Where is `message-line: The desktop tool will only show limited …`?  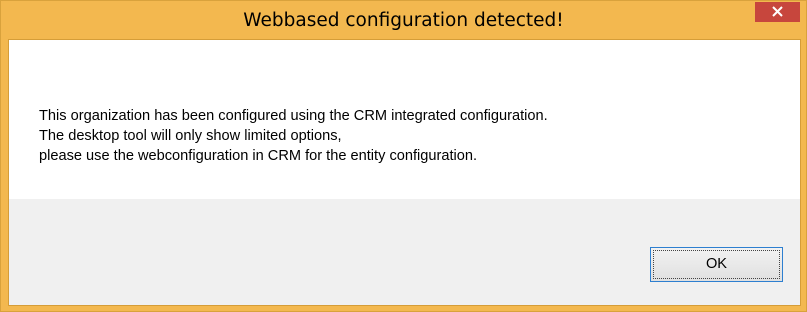
message-line: The desktop tool will only show limited … is located at coordinates (190, 136).